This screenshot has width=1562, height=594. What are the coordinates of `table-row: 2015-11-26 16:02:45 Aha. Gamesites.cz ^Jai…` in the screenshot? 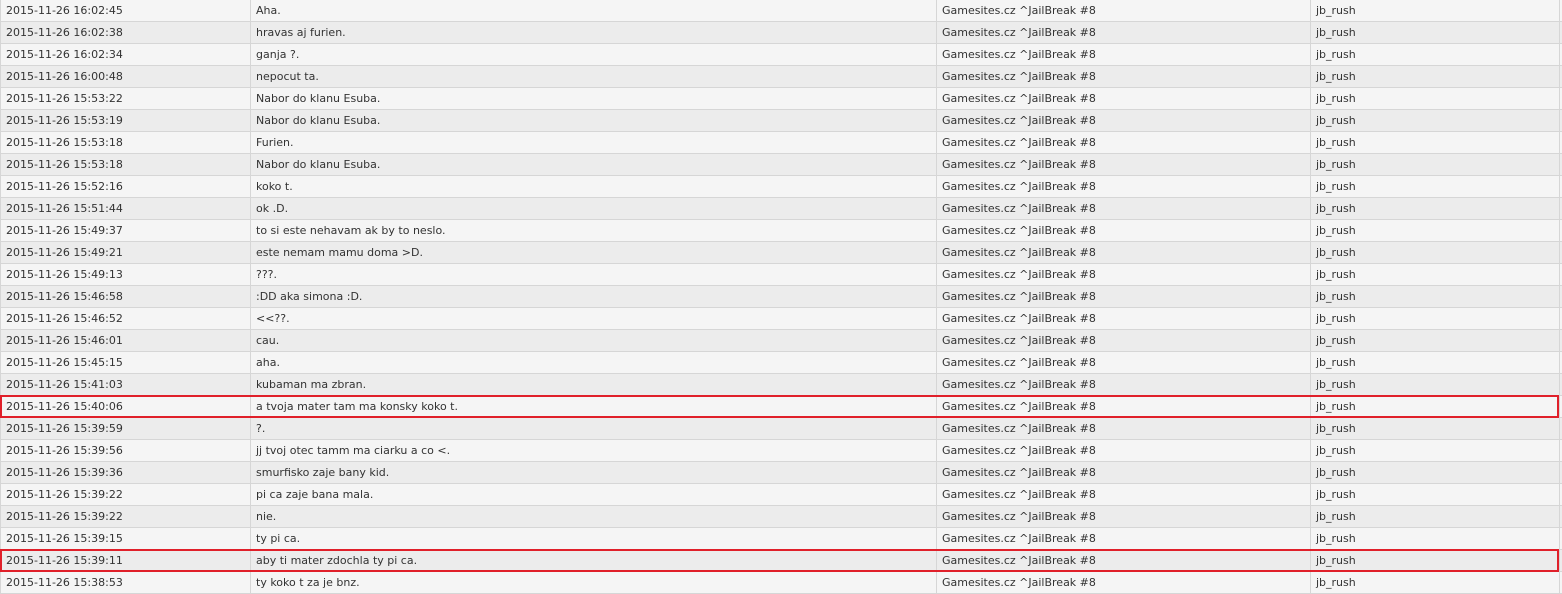 It's located at (781, 11).